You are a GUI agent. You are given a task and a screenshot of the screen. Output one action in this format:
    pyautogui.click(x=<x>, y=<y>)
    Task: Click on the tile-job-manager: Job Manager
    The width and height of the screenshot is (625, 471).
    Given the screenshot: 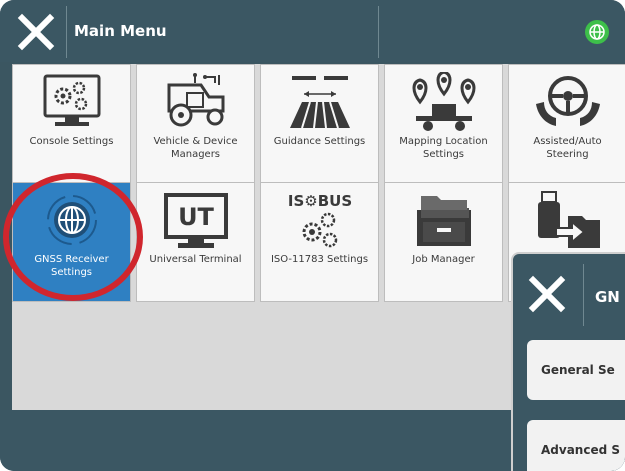 What is the action you would take?
    pyautogui.click(x=443, y=242)
    